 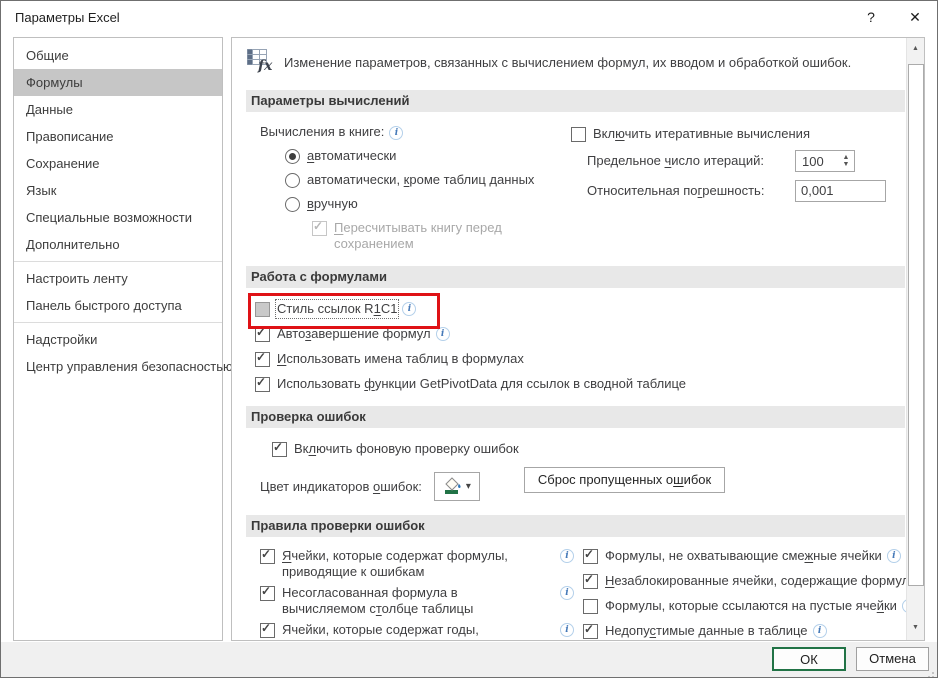 What do you see at coordinates (428, 180) in the screenshot?
I see `radio-automatic-except-tables: автоматически, кроме таблиц данных` at bounding box center [428, 180].